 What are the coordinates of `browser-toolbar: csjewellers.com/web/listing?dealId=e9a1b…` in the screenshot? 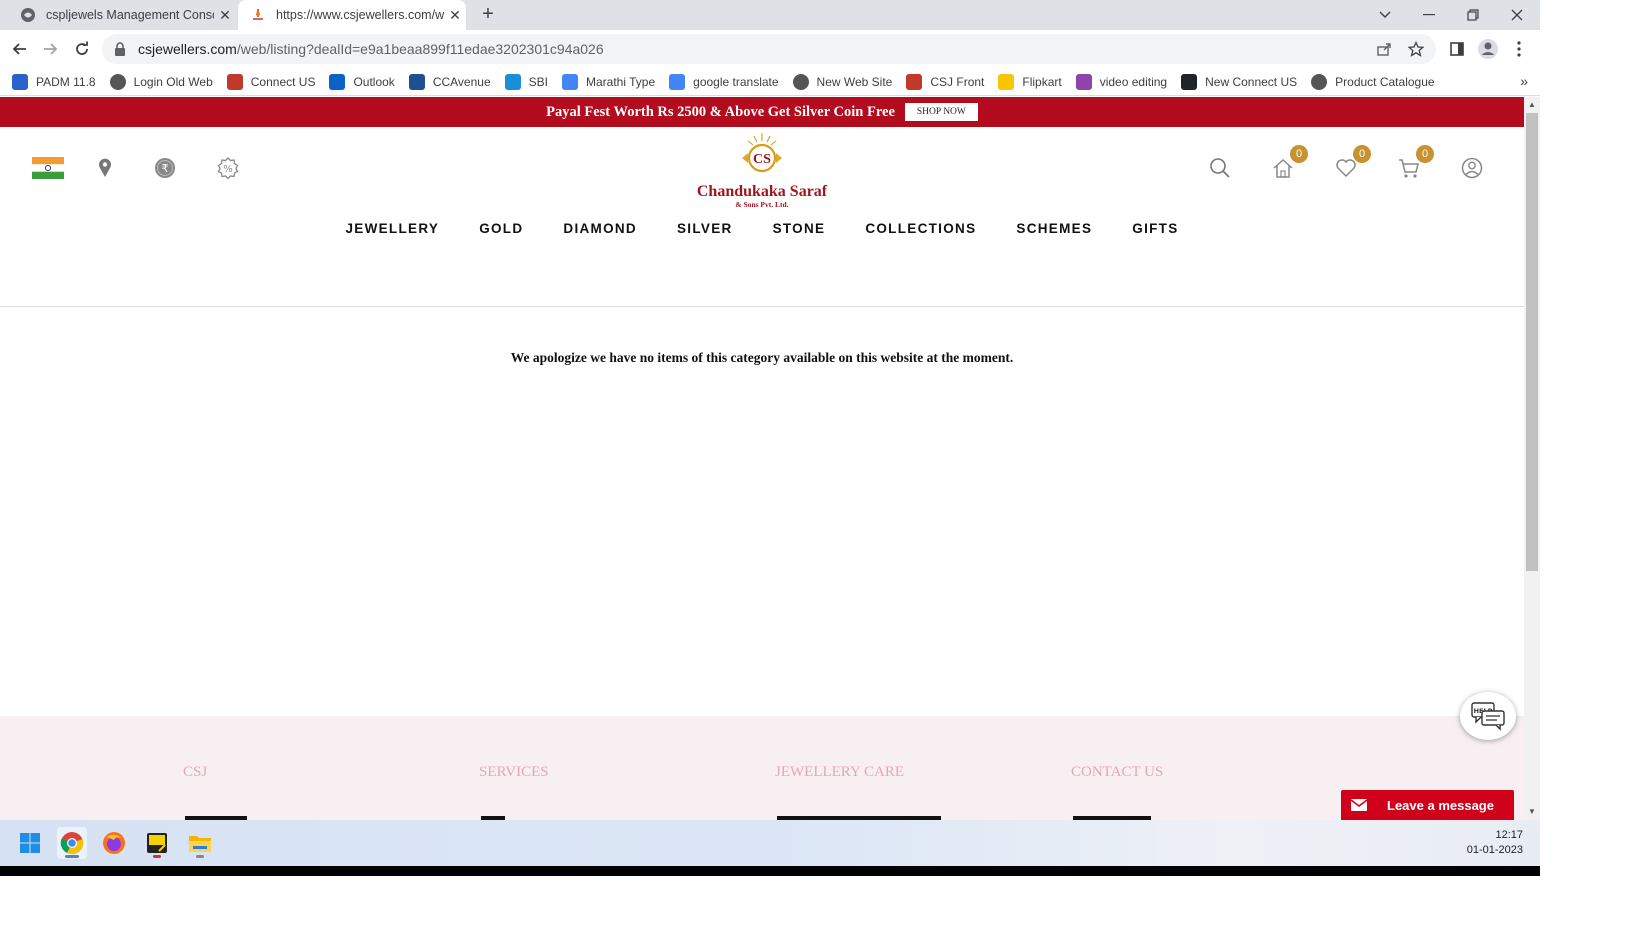 It's located at (770, 49).